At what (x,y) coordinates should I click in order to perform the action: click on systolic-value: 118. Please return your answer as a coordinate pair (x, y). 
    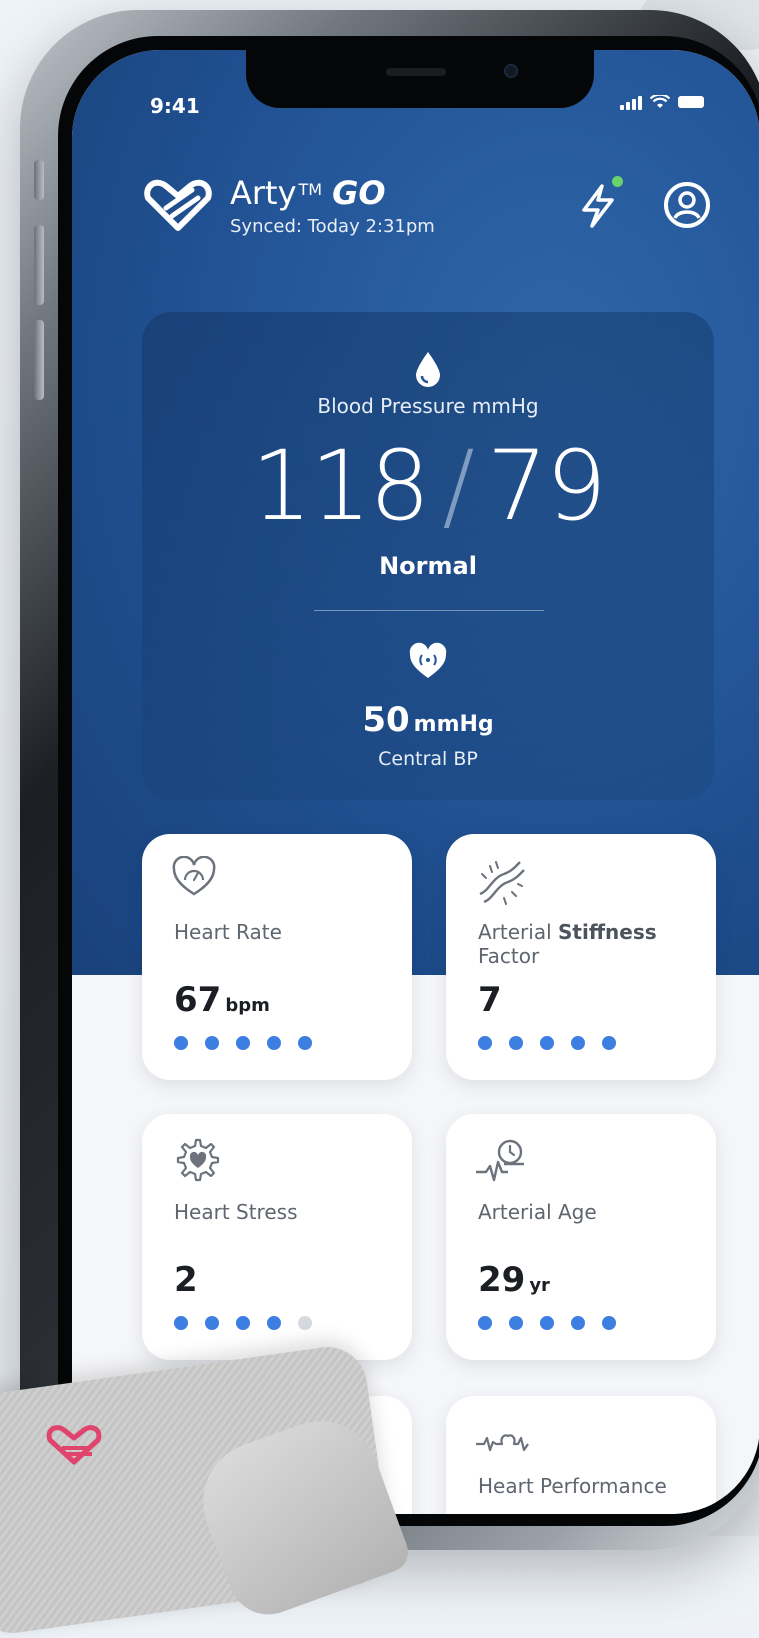
    Looking at the image, I should click on (340, 486).